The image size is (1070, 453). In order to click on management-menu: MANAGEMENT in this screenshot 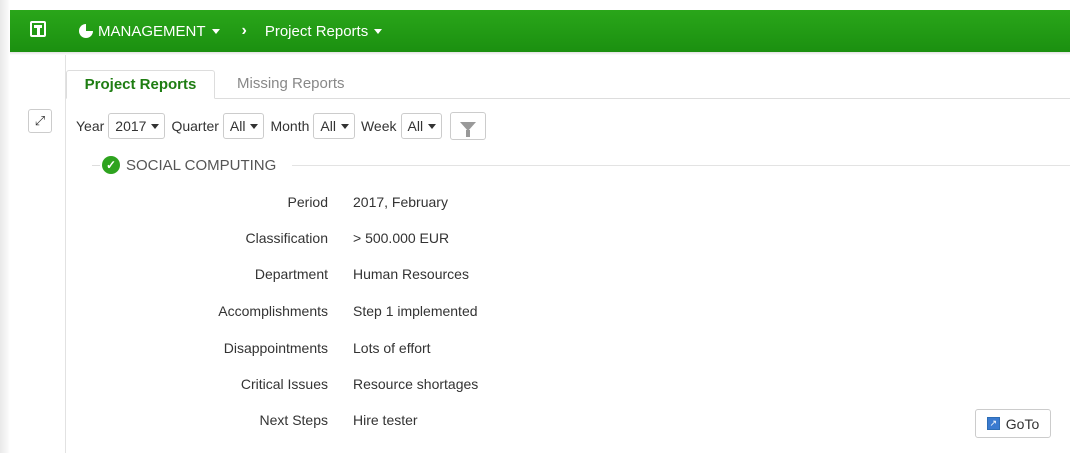, I will do `click(149, 31)`.